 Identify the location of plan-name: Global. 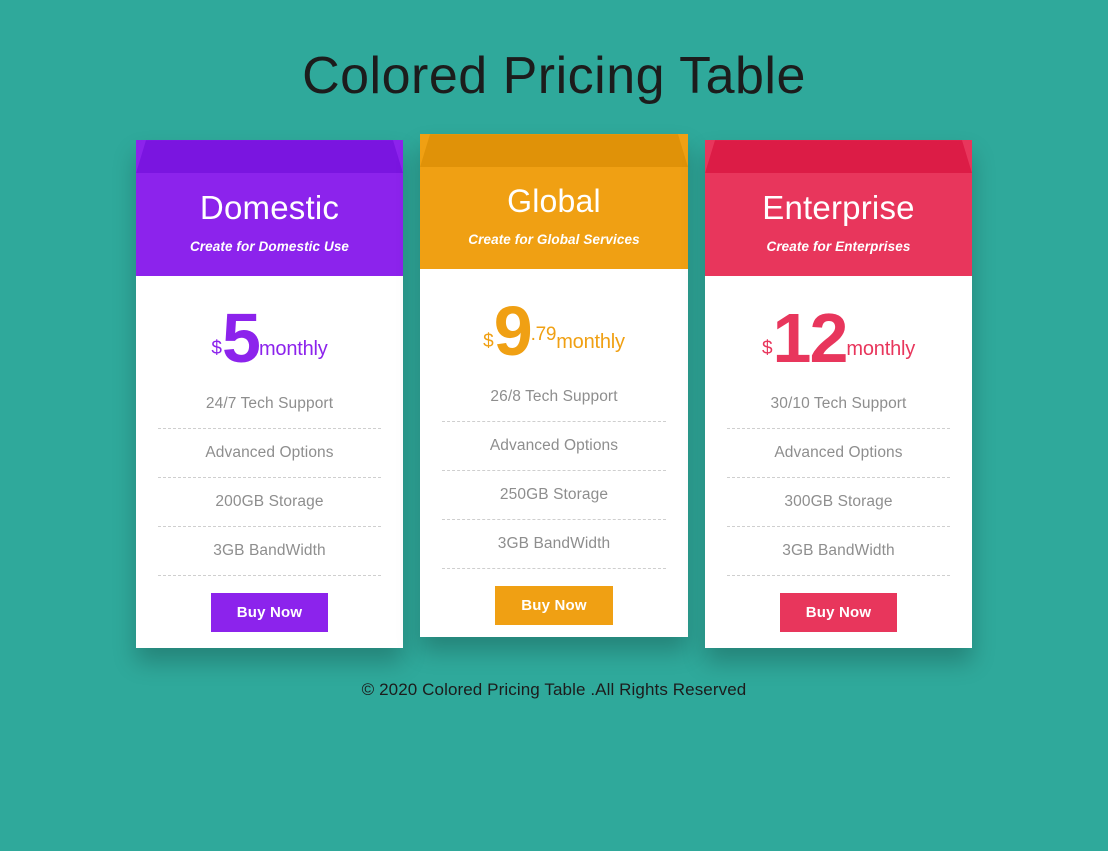
(554, 201).